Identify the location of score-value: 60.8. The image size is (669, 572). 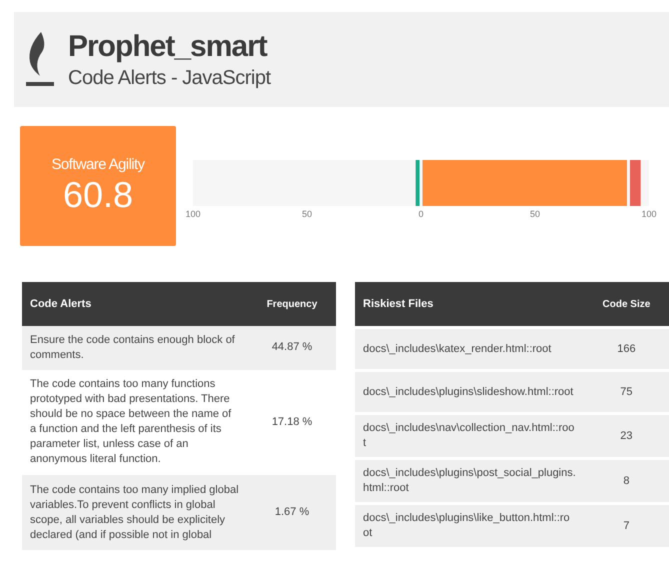
(98, 194).